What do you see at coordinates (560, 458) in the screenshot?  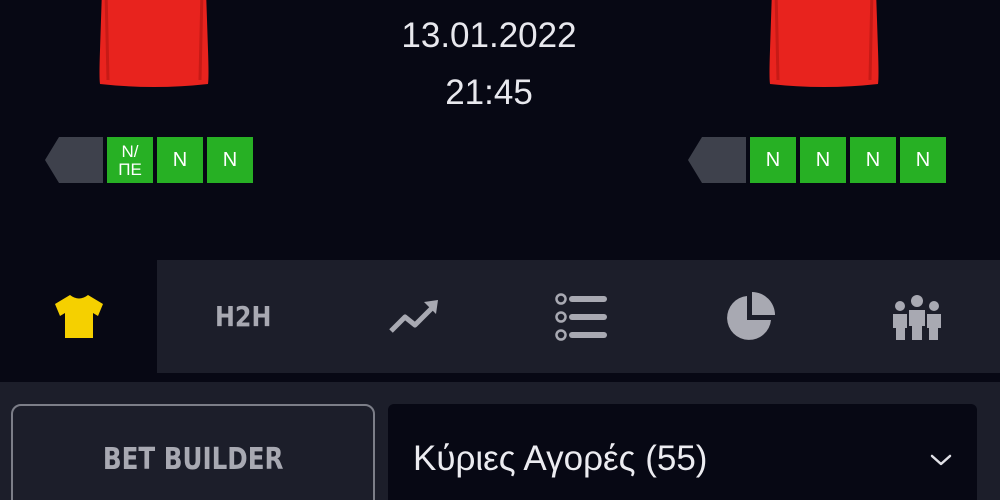 I see `markets-dropdown-label: Κύριες Αγορές (55)` at bounding box center [560, 458].